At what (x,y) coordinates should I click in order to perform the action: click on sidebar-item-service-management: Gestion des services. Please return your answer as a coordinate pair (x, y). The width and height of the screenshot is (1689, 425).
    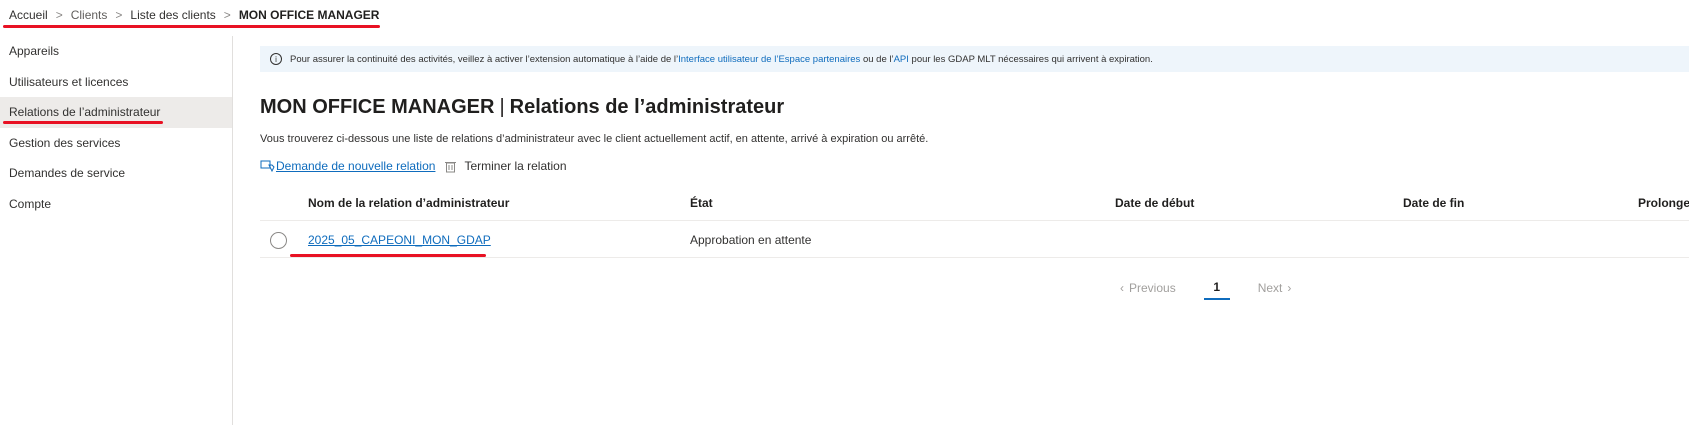
    Looking at the image, I should click on (116, 143).